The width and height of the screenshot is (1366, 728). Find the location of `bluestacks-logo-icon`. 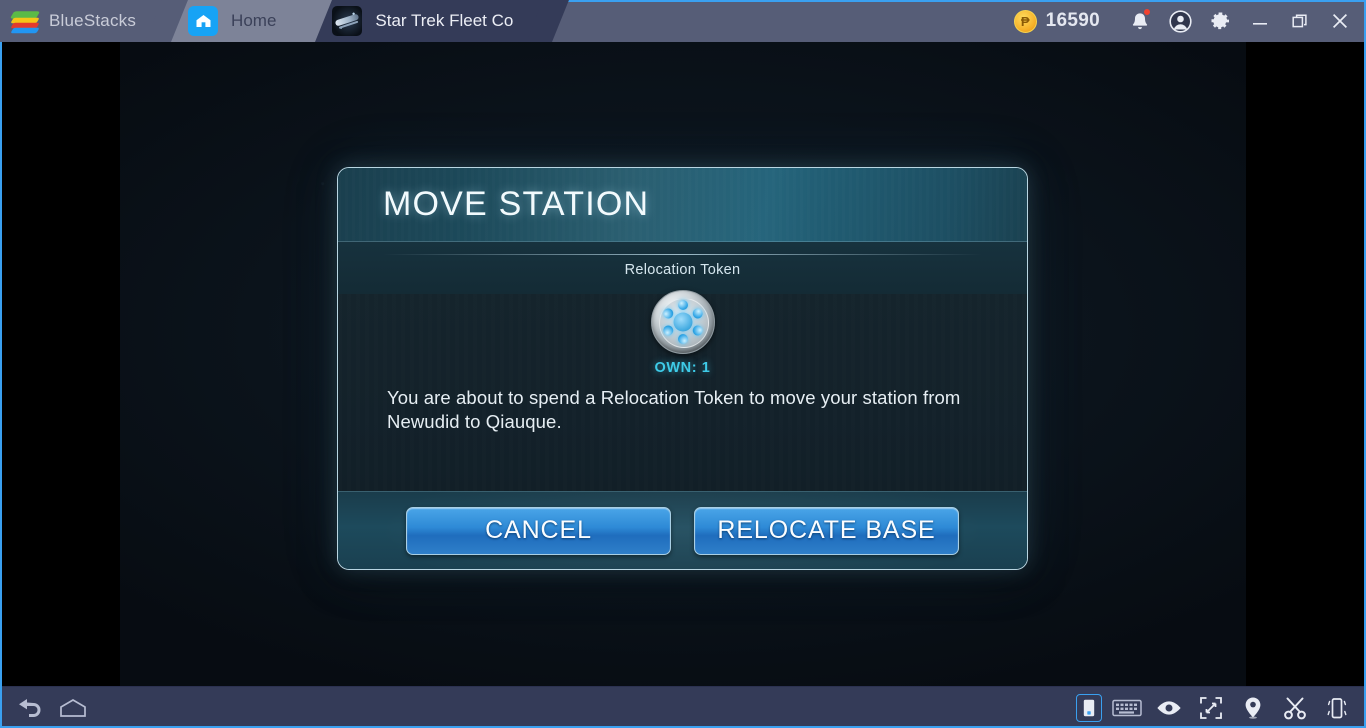

bluestacks-logo-icon is located at coordinates (25, 21).